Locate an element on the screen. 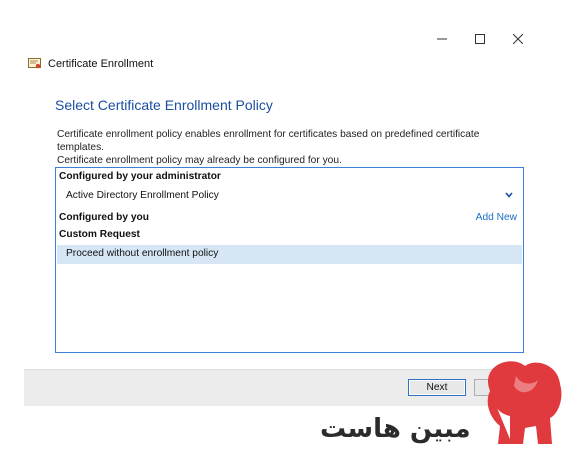  watermark-text: مبین هاست is located at coordinates (395, 429).